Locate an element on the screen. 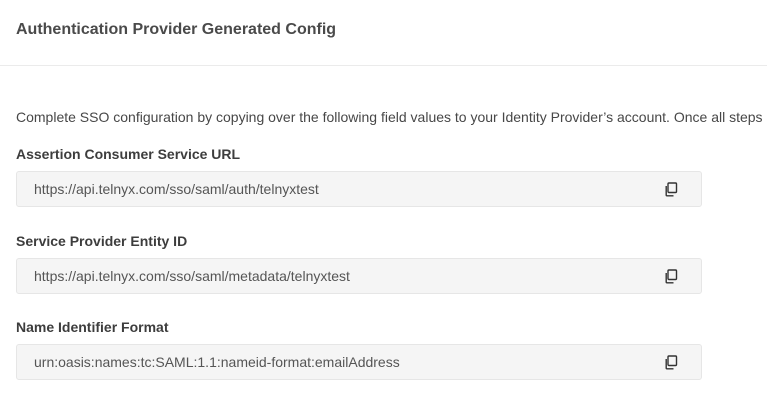  field-label: Name Identifier Format is located at coordinates (92, 327).